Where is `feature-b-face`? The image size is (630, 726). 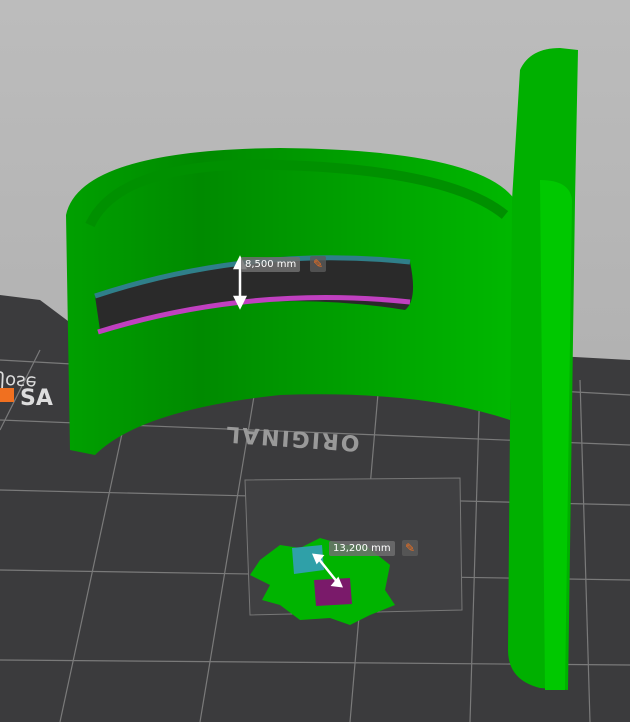 feature-b-face is located at coordinates (333, 592).